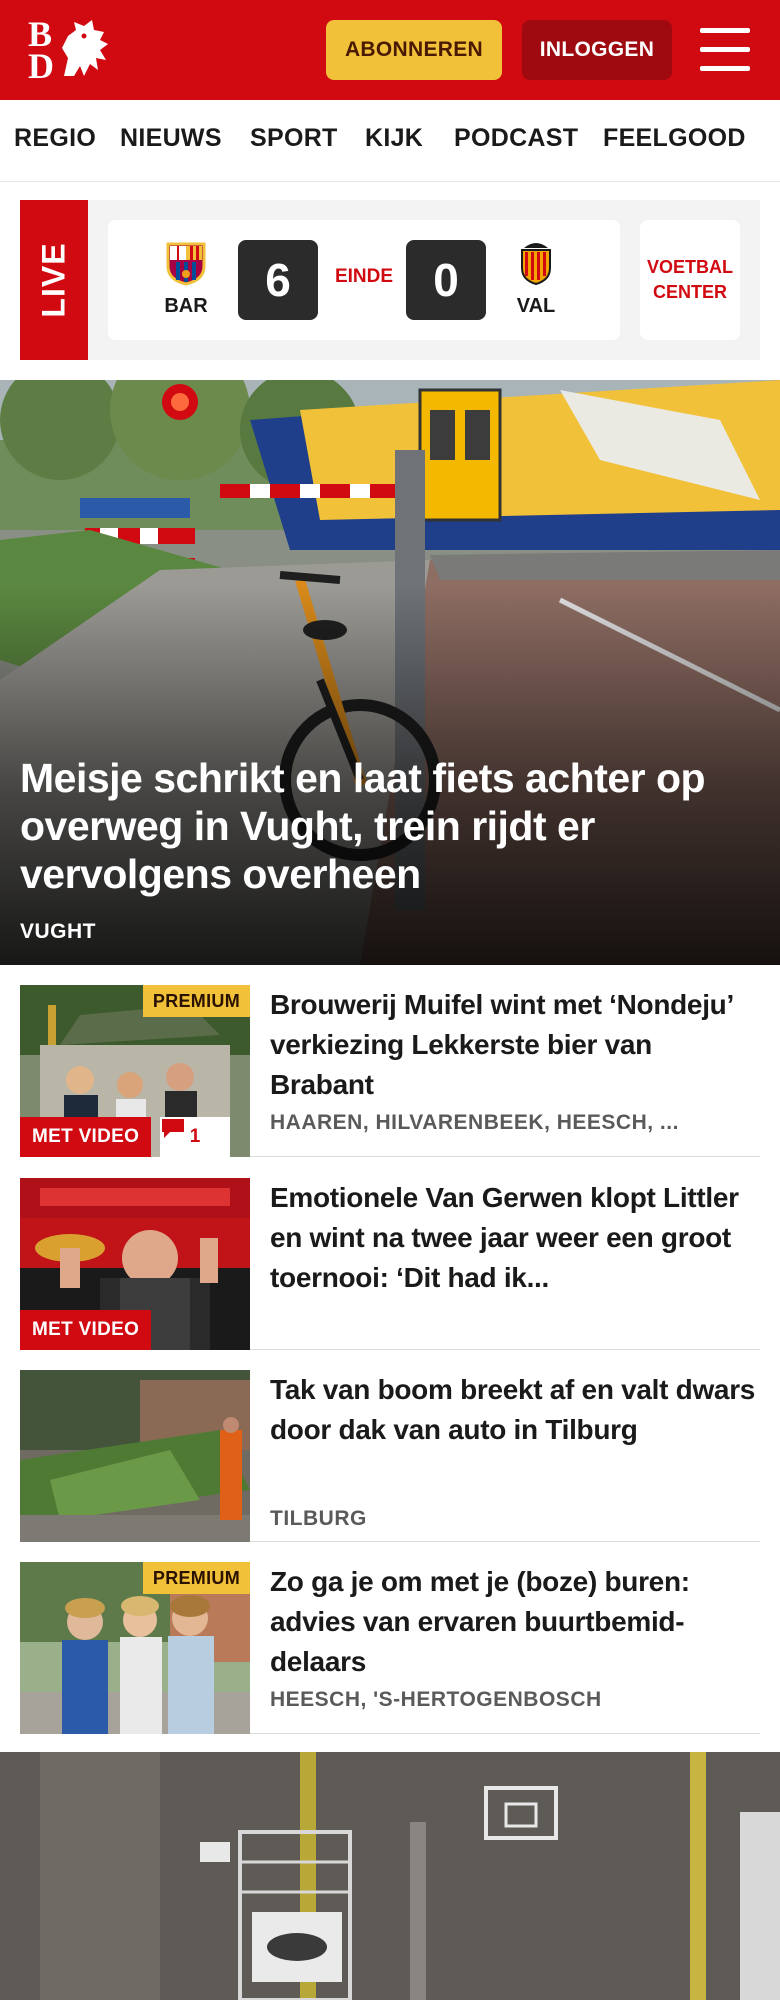 This screenshot has width=780, height=2000. Describe the element at coordinates (390, 181) in the screenshot. I see `nav-divider` at that location.